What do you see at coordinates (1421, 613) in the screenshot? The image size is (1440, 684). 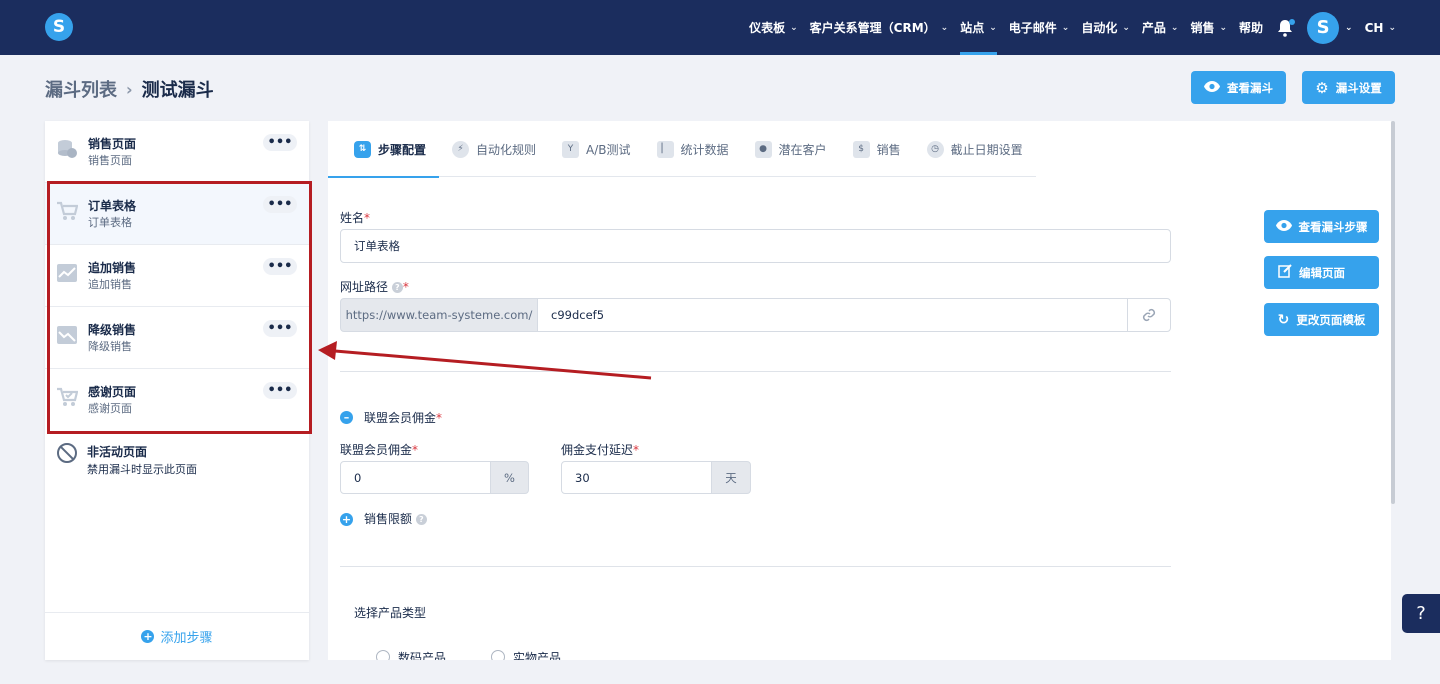 I see `help-button: ?` at bounding box center [1421, 613].